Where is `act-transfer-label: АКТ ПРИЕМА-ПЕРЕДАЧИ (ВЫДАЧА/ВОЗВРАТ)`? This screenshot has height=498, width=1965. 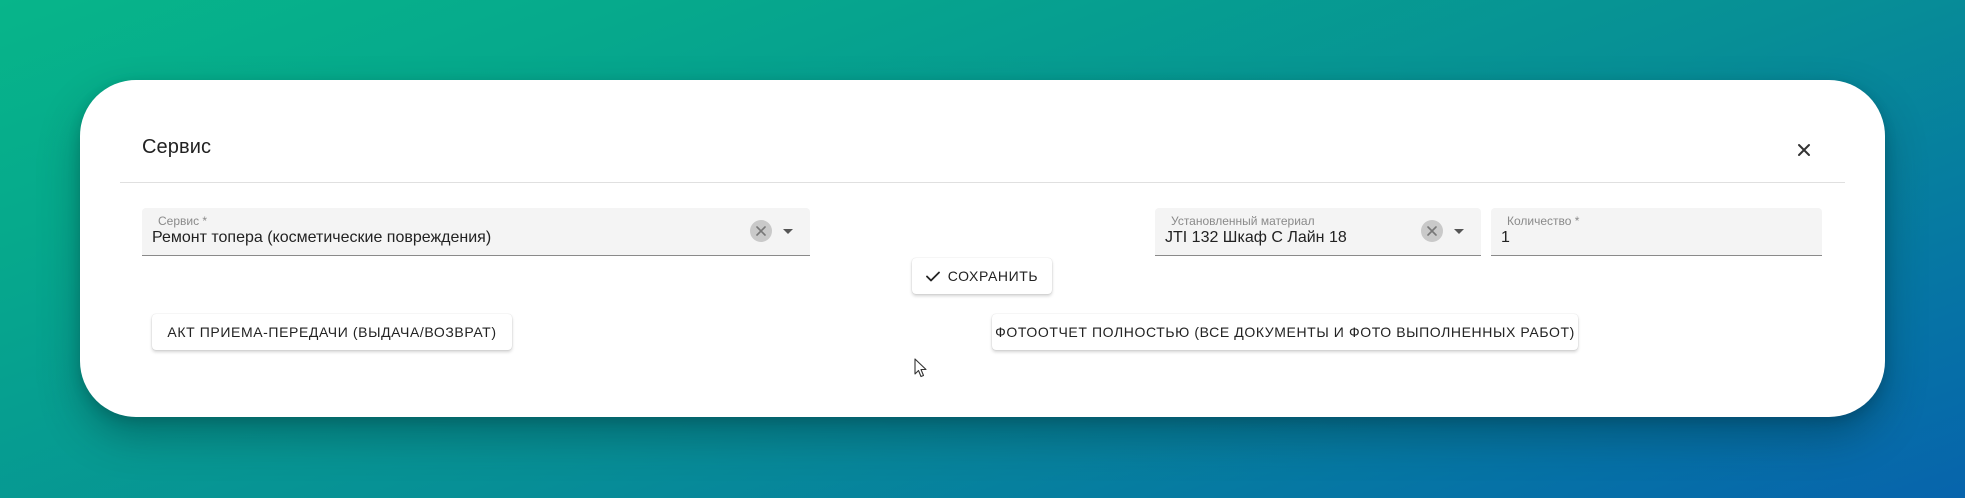
act-transfer-label: АКТ ПРИЕМА-ПЕРЕДАЧИ (ВЫДАЧА/ВОЗВРАТ) is located at coordinates (332, 332).